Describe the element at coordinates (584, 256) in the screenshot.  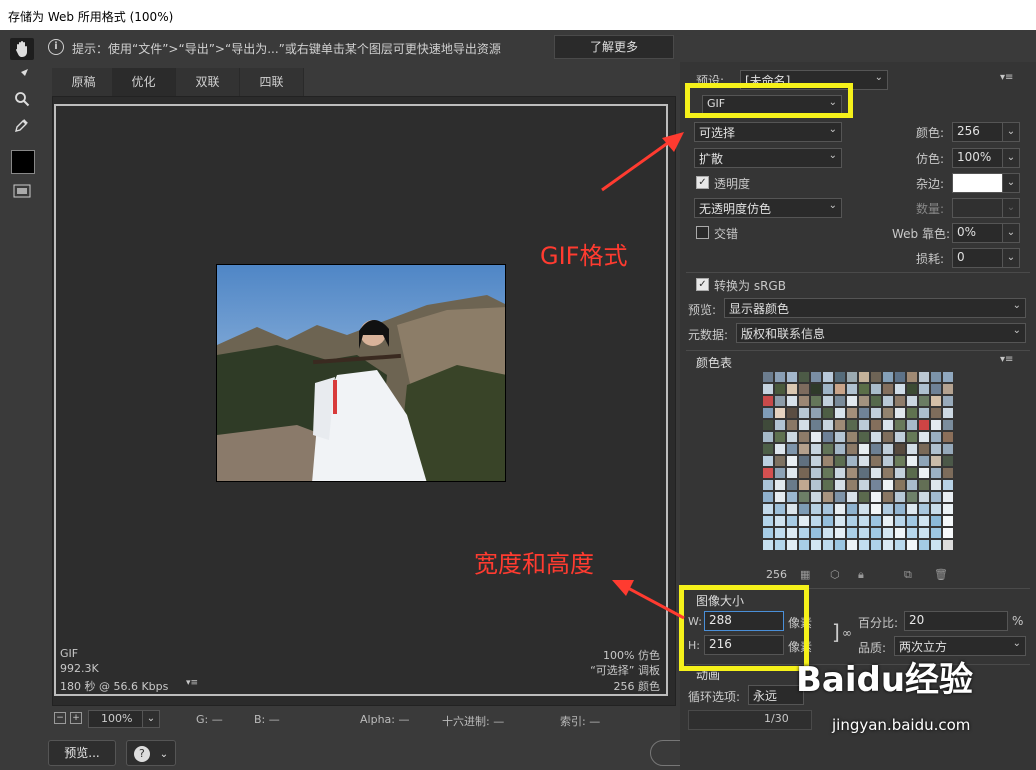
I see `gif-format-annotation: GIF格式` at that location.